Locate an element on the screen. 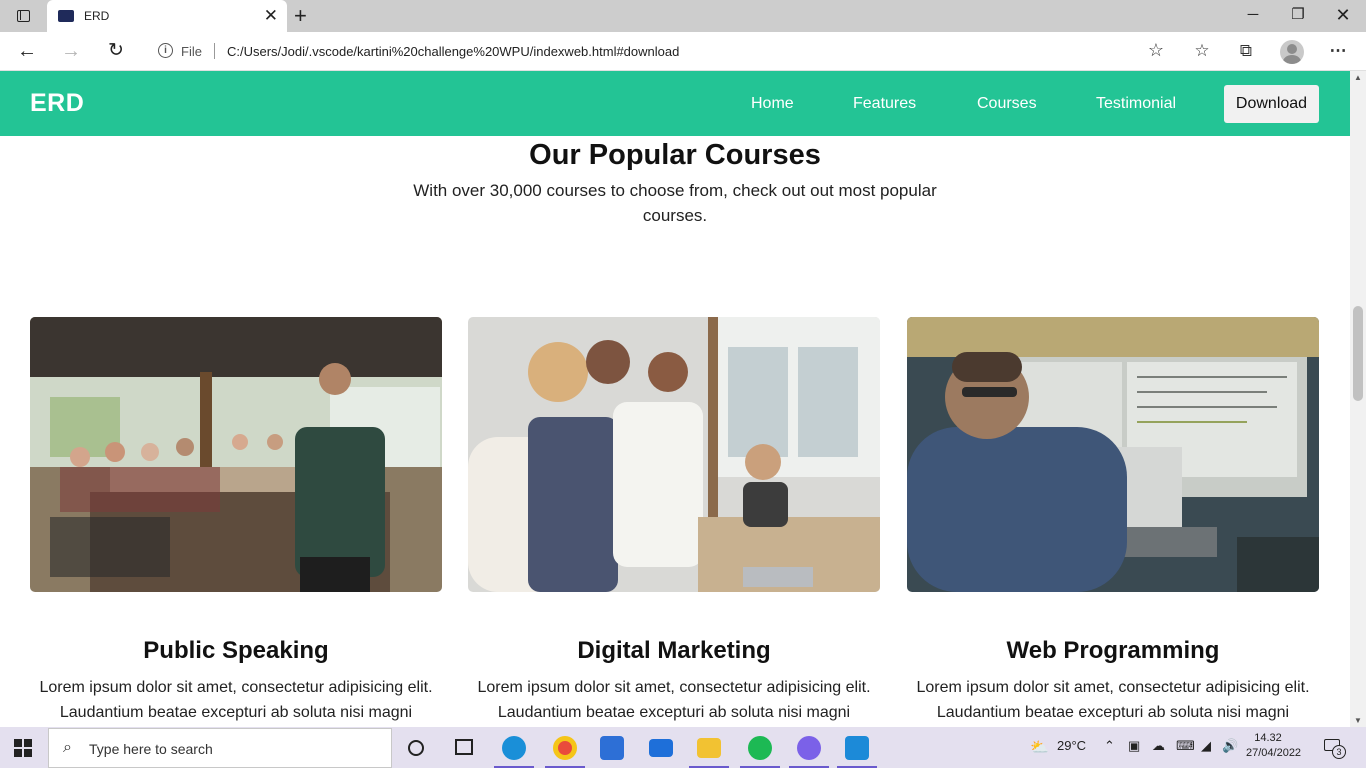  taskbar-app-vscode is located at coordinates (857, 747).